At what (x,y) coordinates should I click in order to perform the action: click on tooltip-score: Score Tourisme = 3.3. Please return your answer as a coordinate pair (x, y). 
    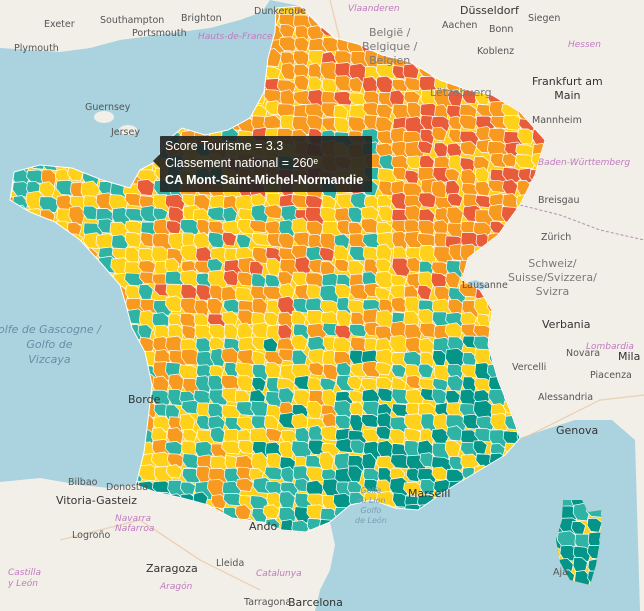
    Looking at the image, I should click on (224, 146).